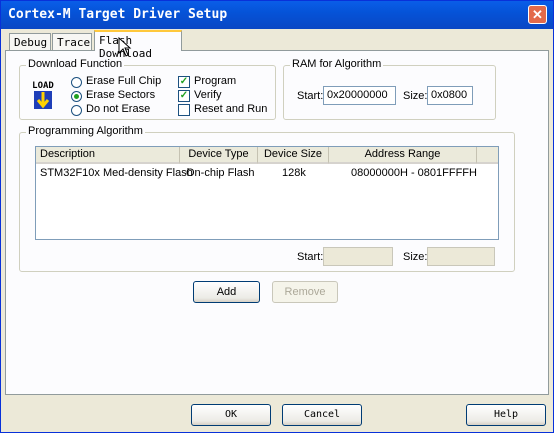 The width and height of the screenshot is (554, 433). Describe the element at coordinates (108, 155) in the screenshot. I see `column-header-description: Description` at that location.